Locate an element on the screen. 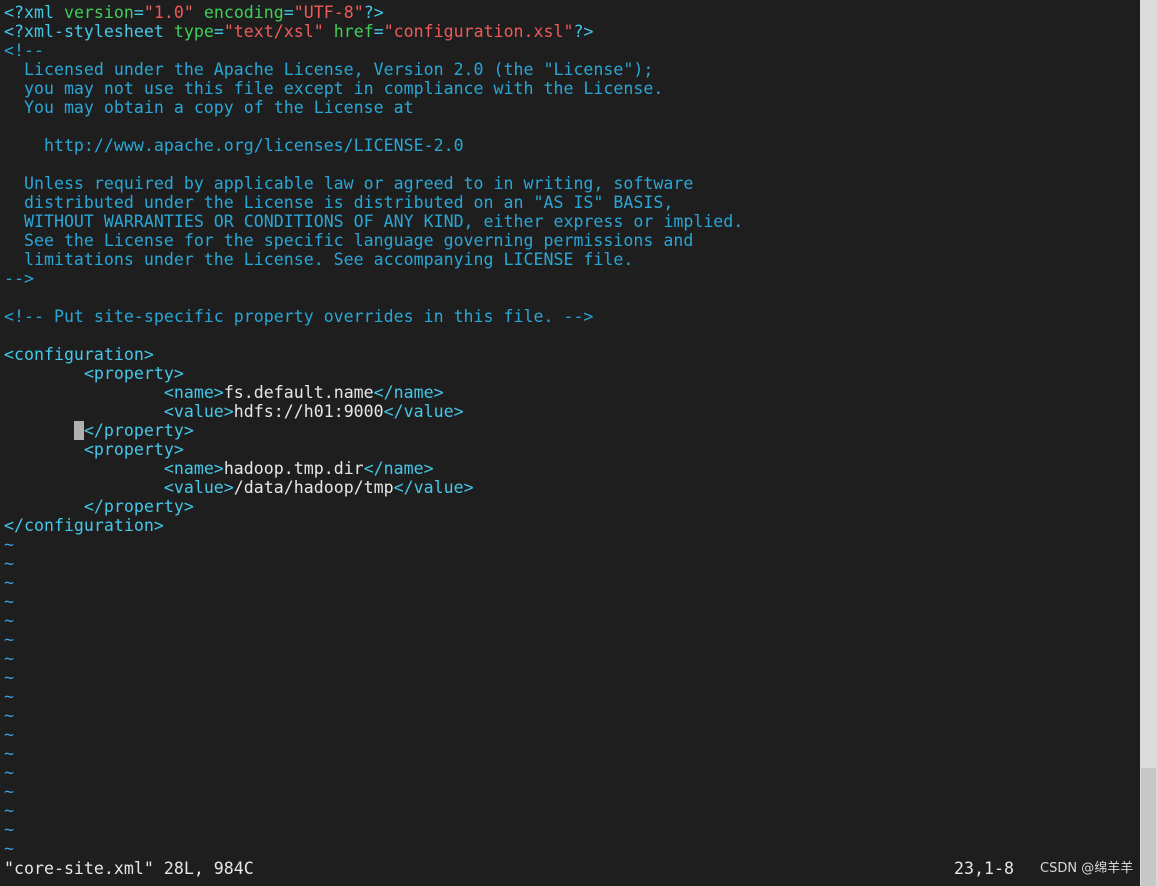 The width and height of the screenshot is (1157, 886). code-token: xml is located at coordinates (43, 12).